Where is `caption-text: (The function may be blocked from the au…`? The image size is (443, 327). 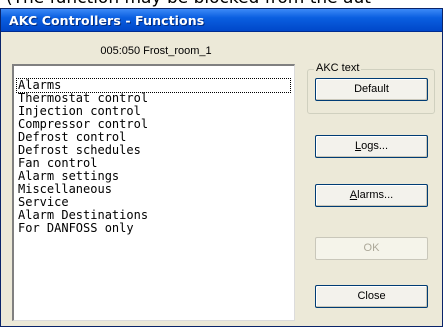
caption-text: (The function may be blocked from the au… is located at coordinates (188, 4).